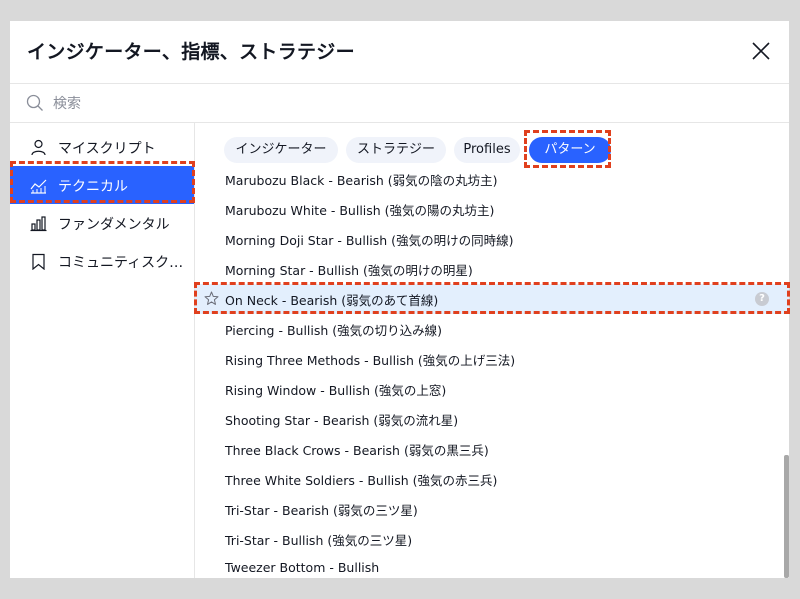 This screenshot has height=599, width=800. What do you see at coordinates (399, 52) in the screenshot?
I see `dialog-header: インジケーター、指標、ストラテジー` at bounding box center [399, 52].